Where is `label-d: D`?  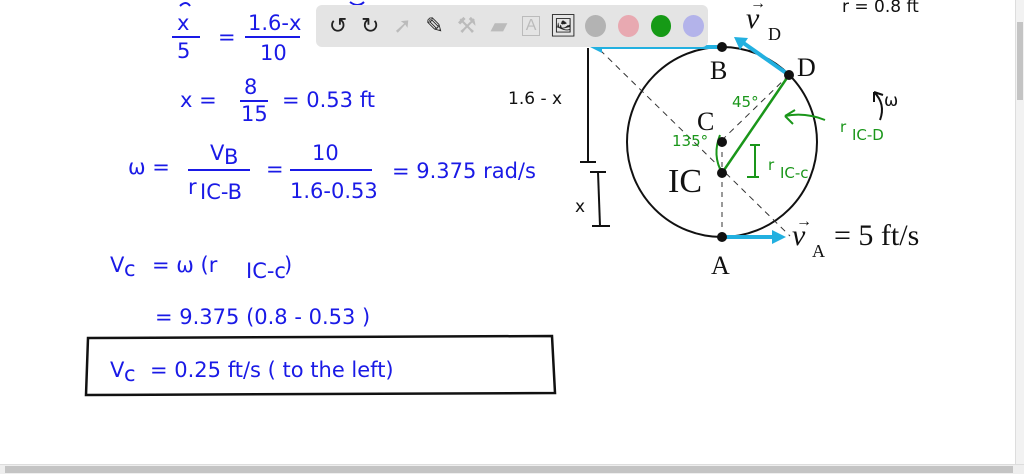
label-d: D is located at coordinates (806, 67).